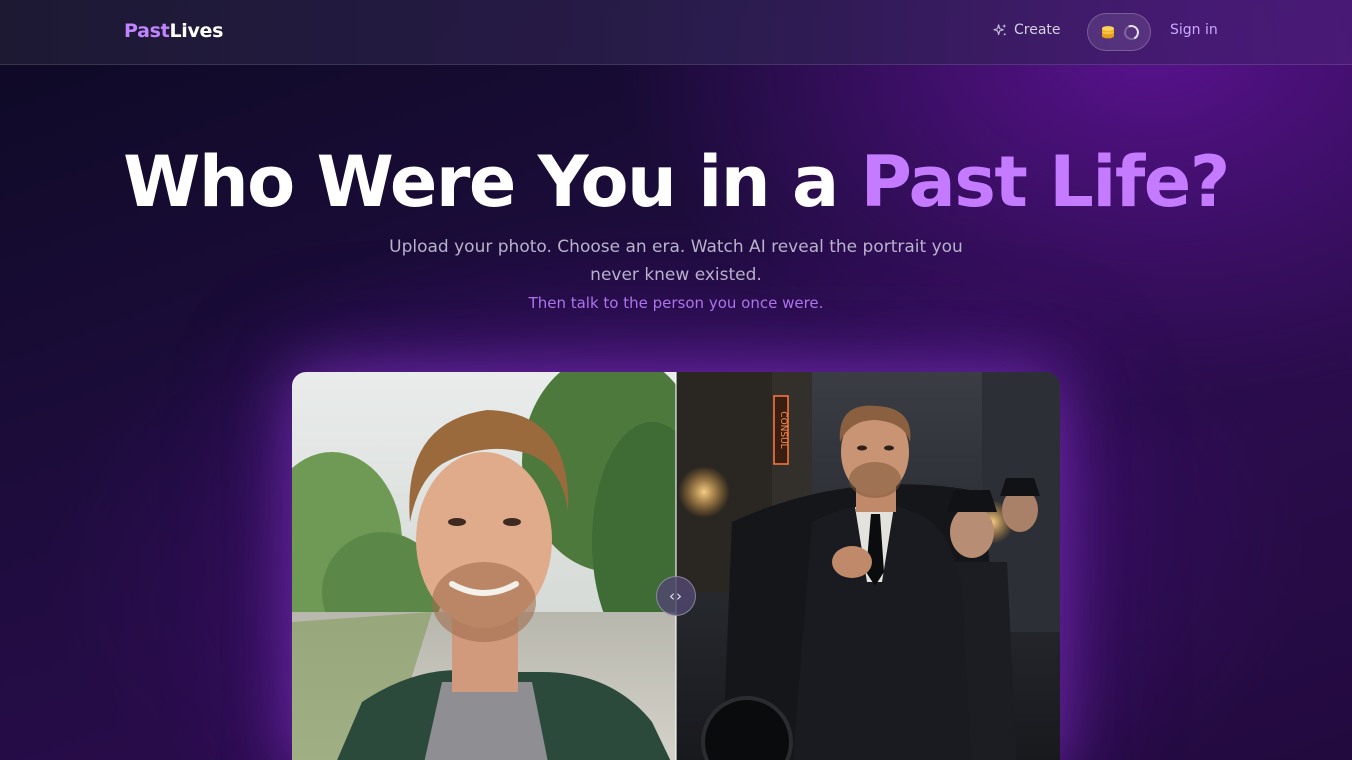 Image resolution: width=1352 pixels, height=760 pixels. Describe the element at coordinates (1107, 32) in the screenshot. I see `coin-stack-icon` at that location.